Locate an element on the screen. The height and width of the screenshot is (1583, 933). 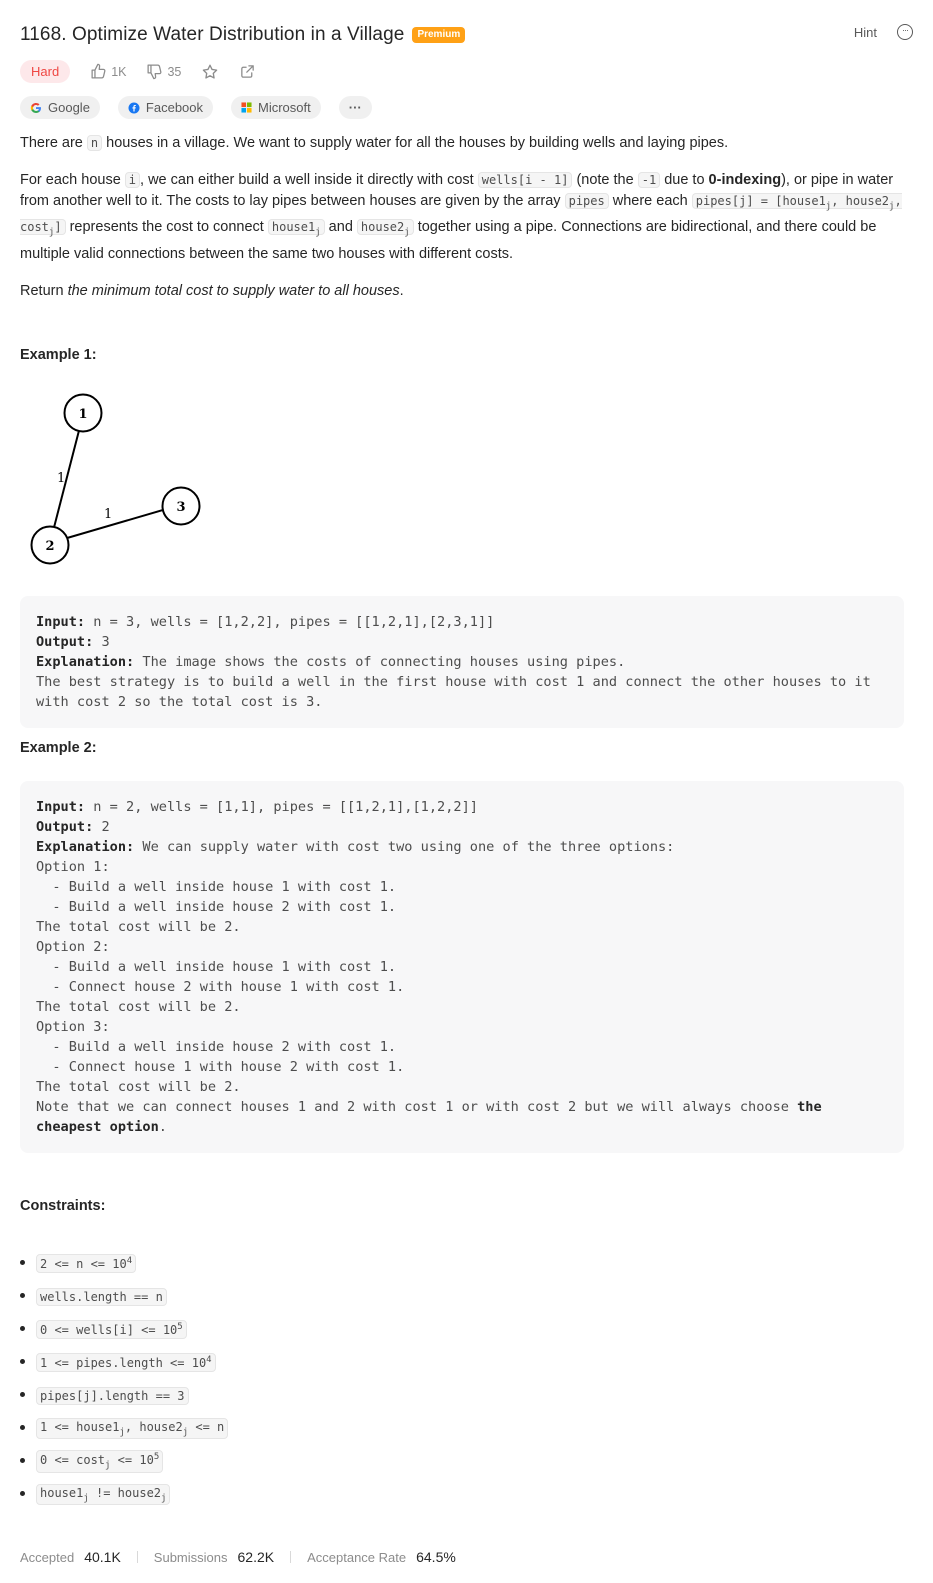
microsoft-logo-icon is located at coordinates (246, 107).